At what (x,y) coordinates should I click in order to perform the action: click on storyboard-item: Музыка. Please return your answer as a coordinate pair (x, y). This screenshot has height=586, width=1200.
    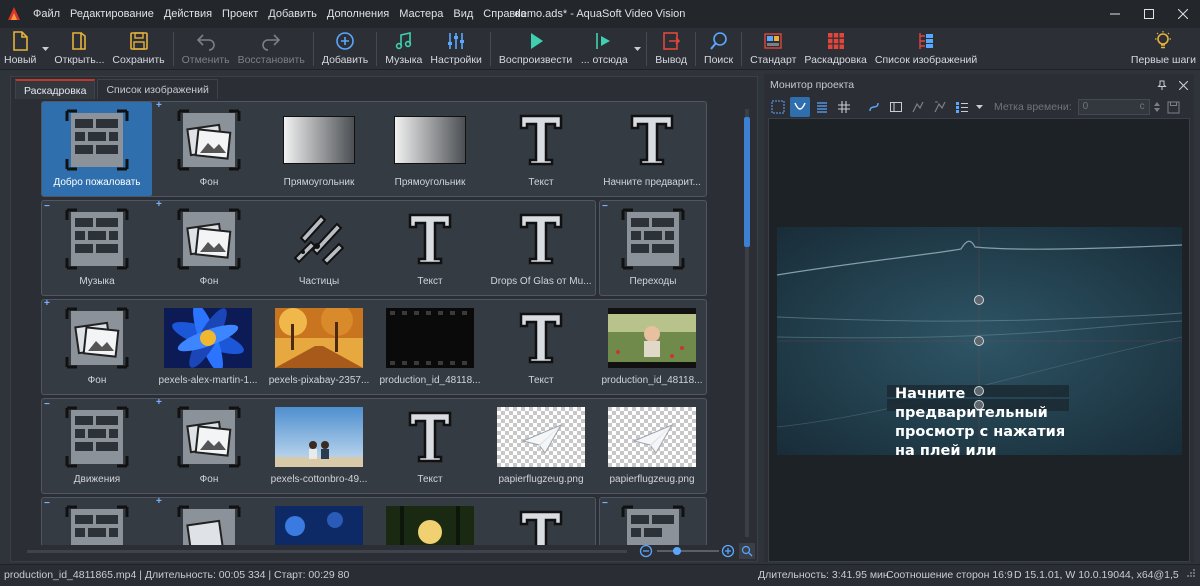
    Looking at the image, I should click on (97, 248).